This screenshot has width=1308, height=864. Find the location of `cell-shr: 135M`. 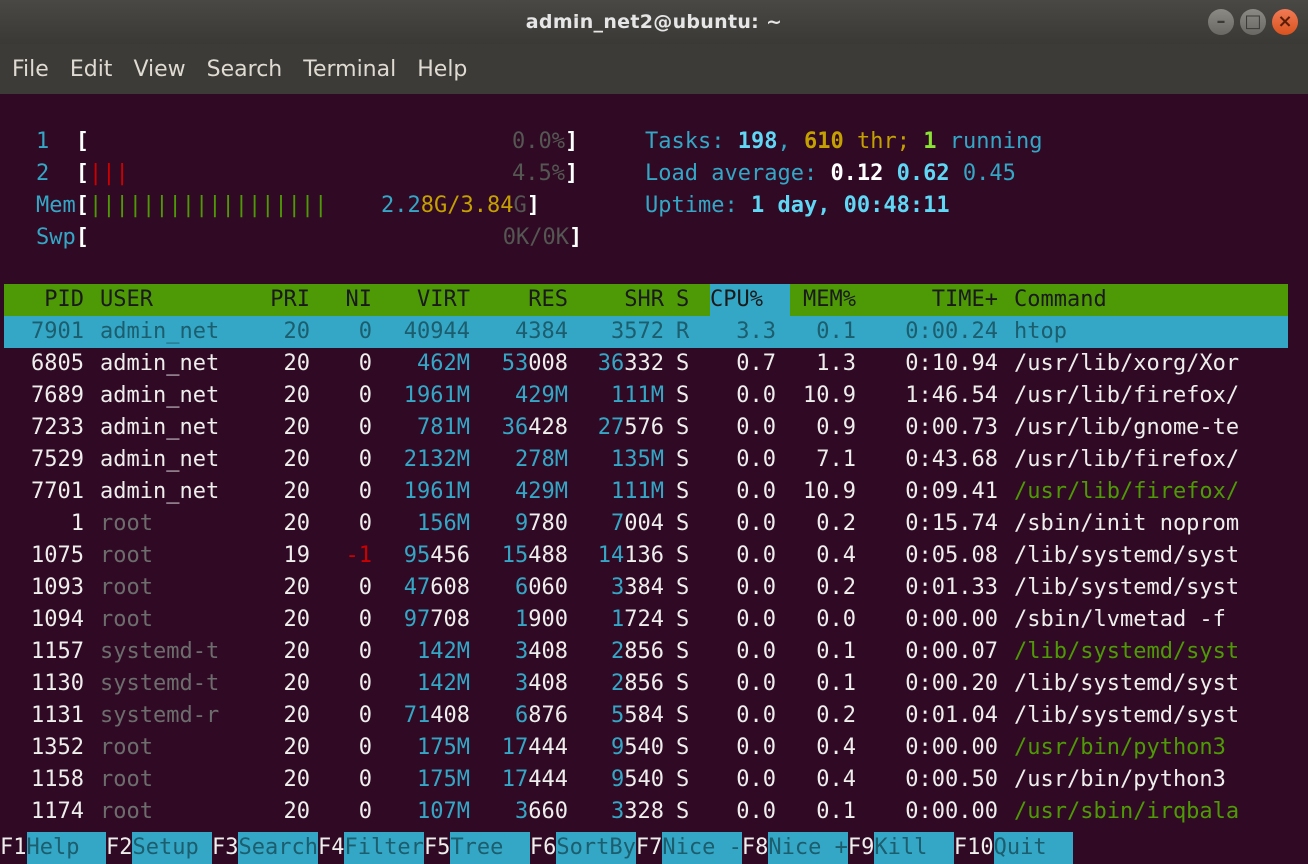

cell-shr: 135M is located at coordinates (637, 459).